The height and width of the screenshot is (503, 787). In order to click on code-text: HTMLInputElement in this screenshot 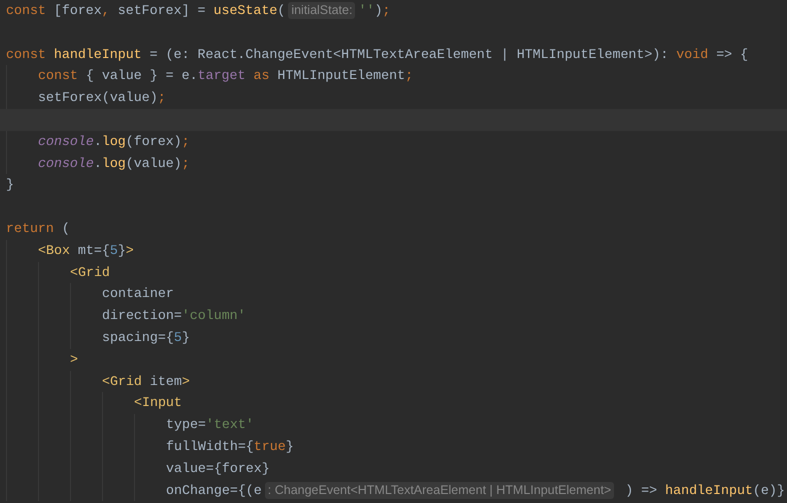, I will do `click(341, 76)`.